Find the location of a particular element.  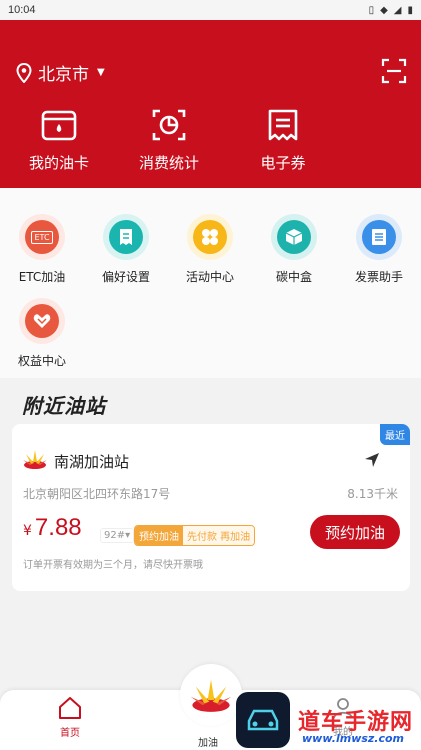

service-invoice-assistant: 发票助手 is located at coordinates (379, 249).